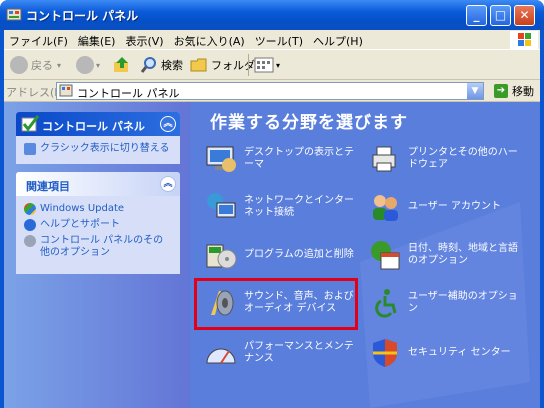 The width and height of the screenshot is (544, 408). I want to click on main-heading: 作業する分野を選びます, so click(309, 123).